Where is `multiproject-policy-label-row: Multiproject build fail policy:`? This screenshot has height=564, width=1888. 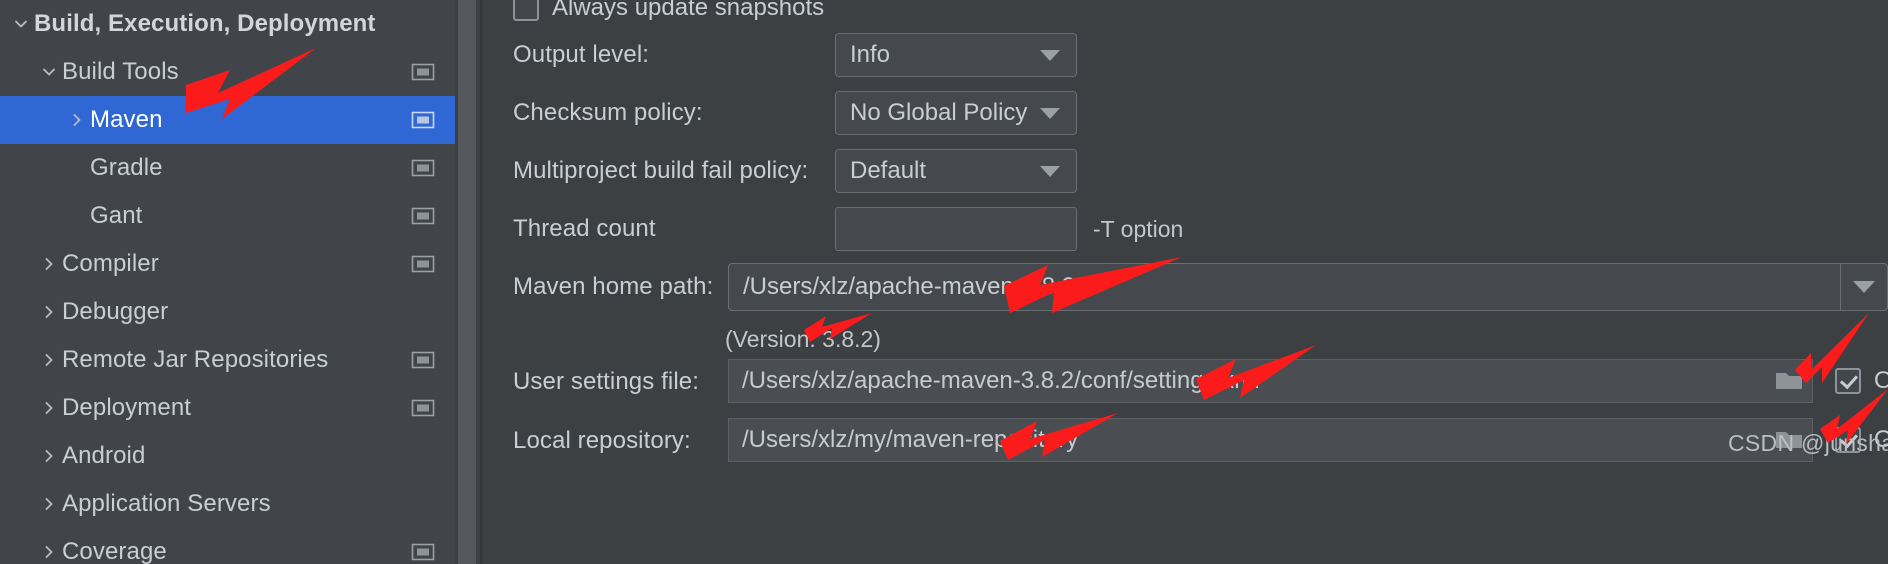 multiproject-policy-label-row: Multiproject build fail policy: is located at coordinates (660, 171).